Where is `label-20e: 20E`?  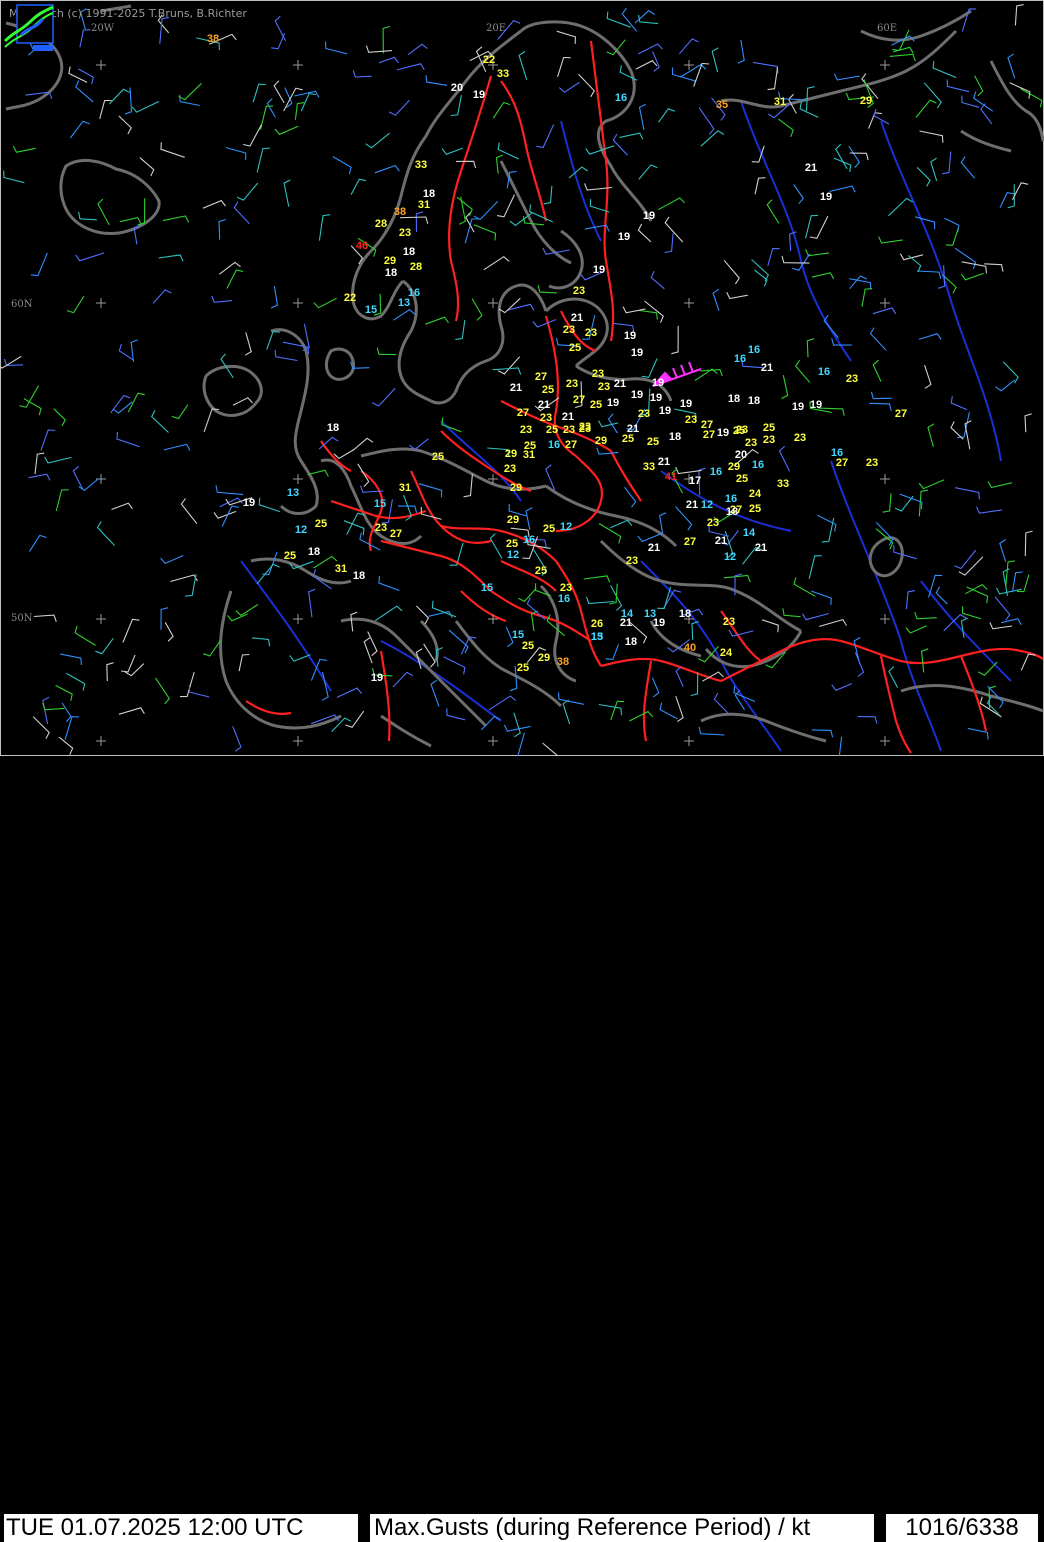
label-20e: 20E is located at coordinates (496, 28).